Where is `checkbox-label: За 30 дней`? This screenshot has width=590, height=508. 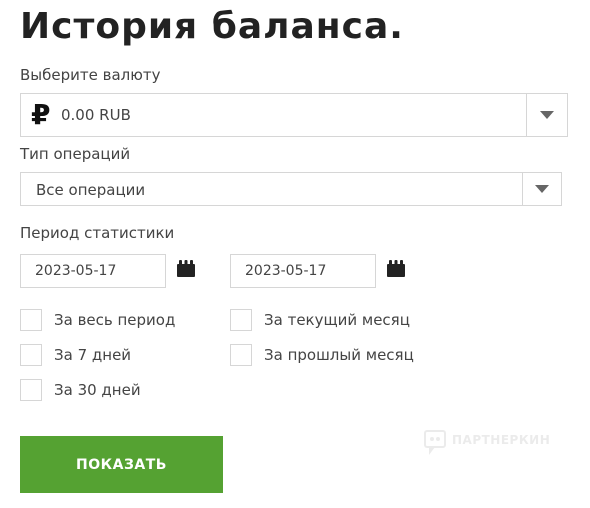 checkbox-label: За 30 дней is located at coordinates (97, 390).